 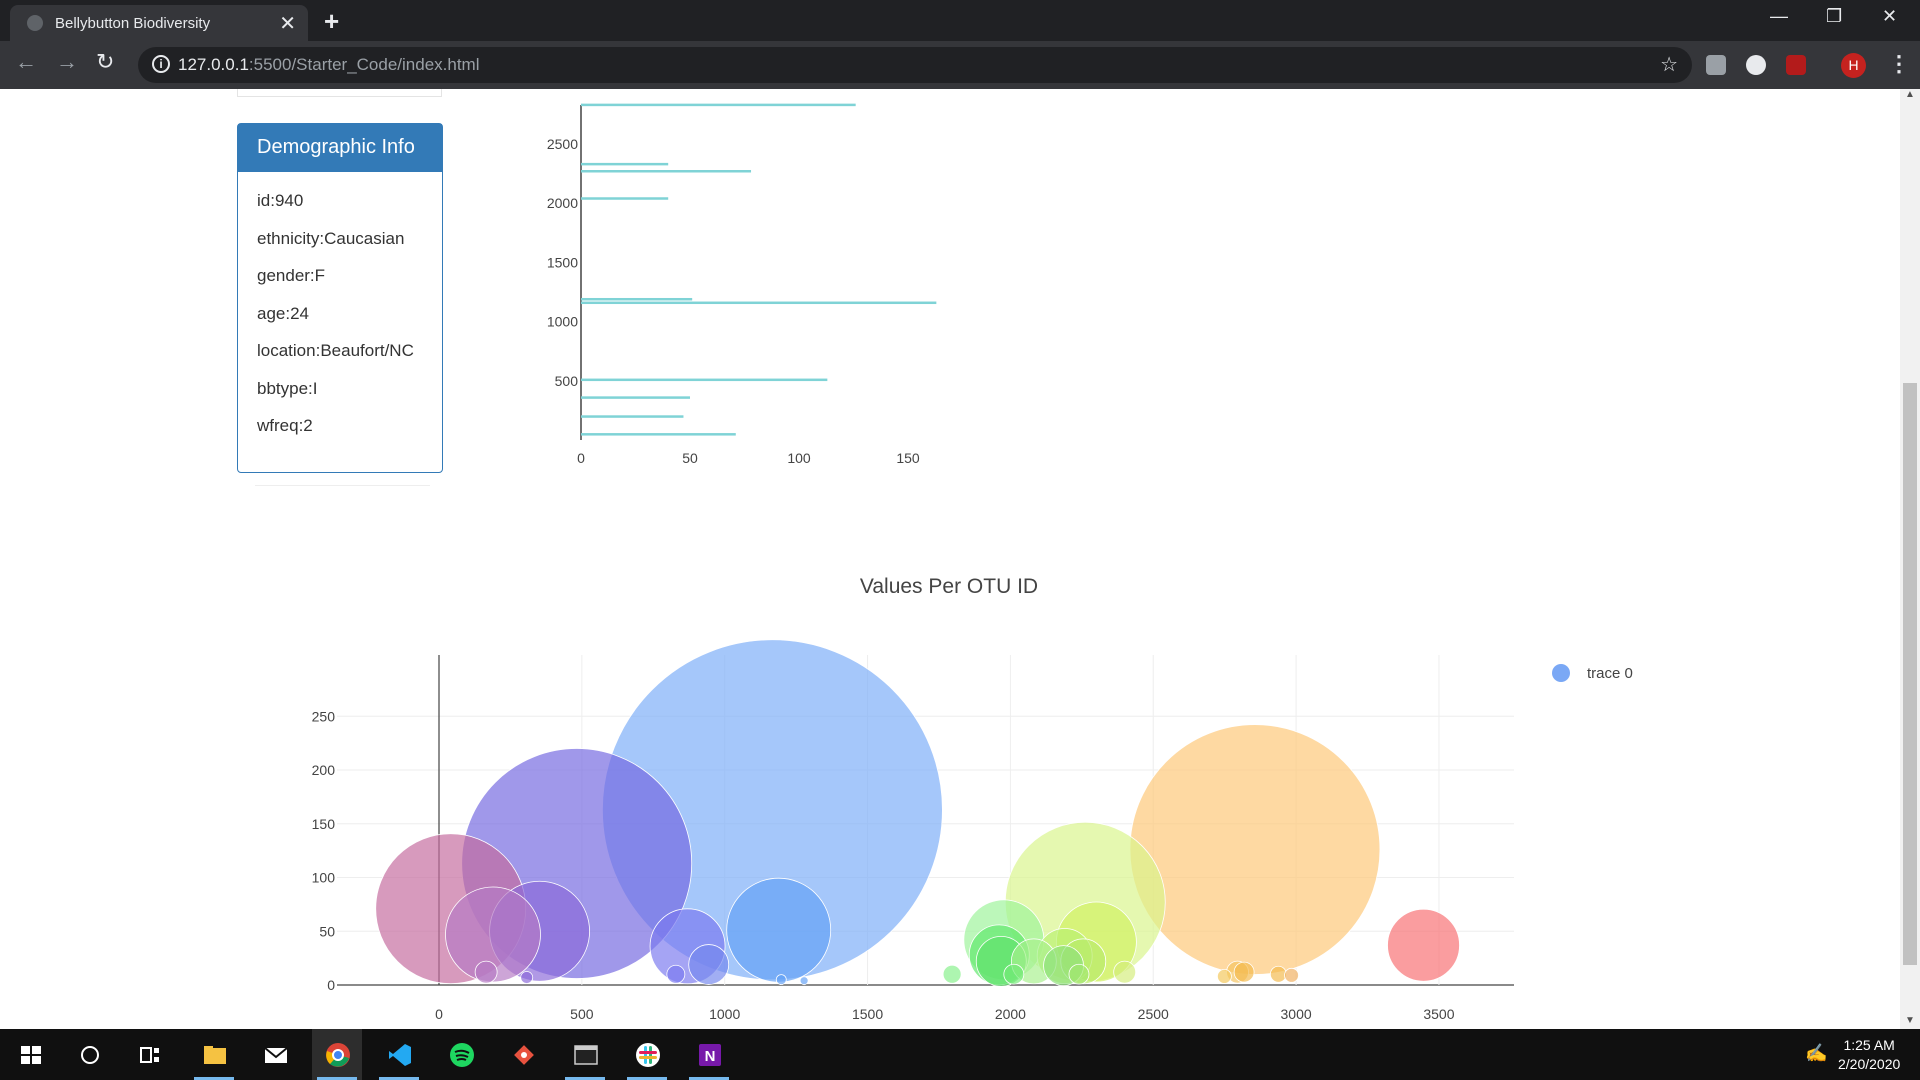 I want to click on windows-logo-icon, so click(x=31, y=1055).